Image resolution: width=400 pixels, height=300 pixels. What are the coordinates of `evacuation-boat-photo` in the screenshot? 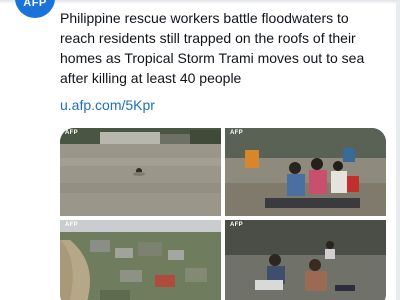 It's located at (305, 172).